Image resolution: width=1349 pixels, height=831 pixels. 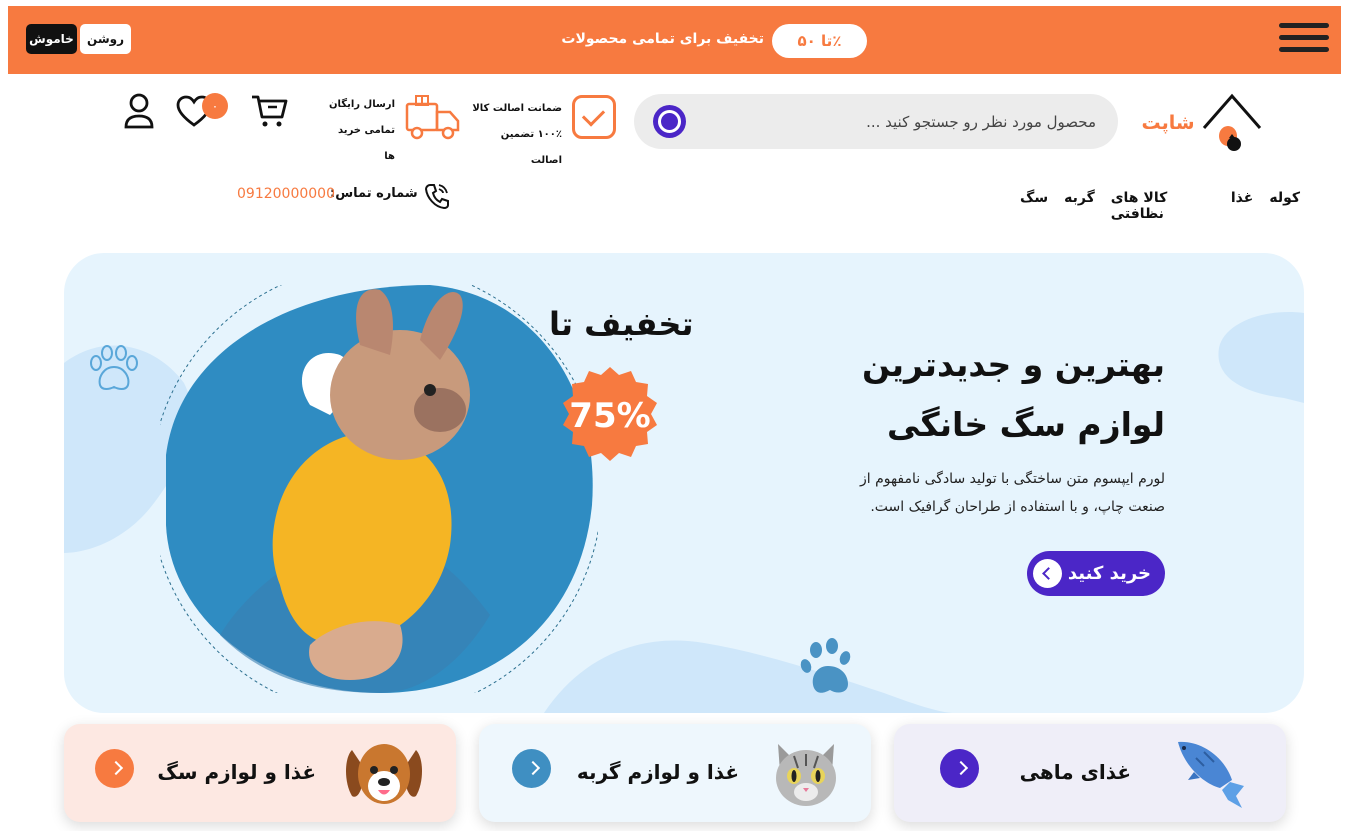 What do you see at coordinates (384, 774) in the screenshot?
I see `dog-face-icon` at bounding box center [384, 774].